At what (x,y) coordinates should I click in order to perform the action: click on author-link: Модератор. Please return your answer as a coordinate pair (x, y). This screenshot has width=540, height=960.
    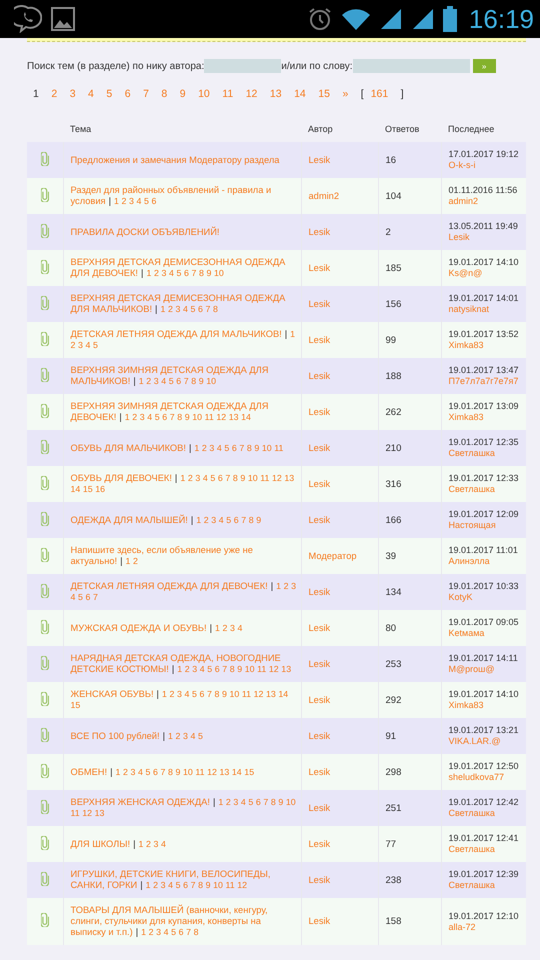
    Looking at the image, I should click on (332, 555).